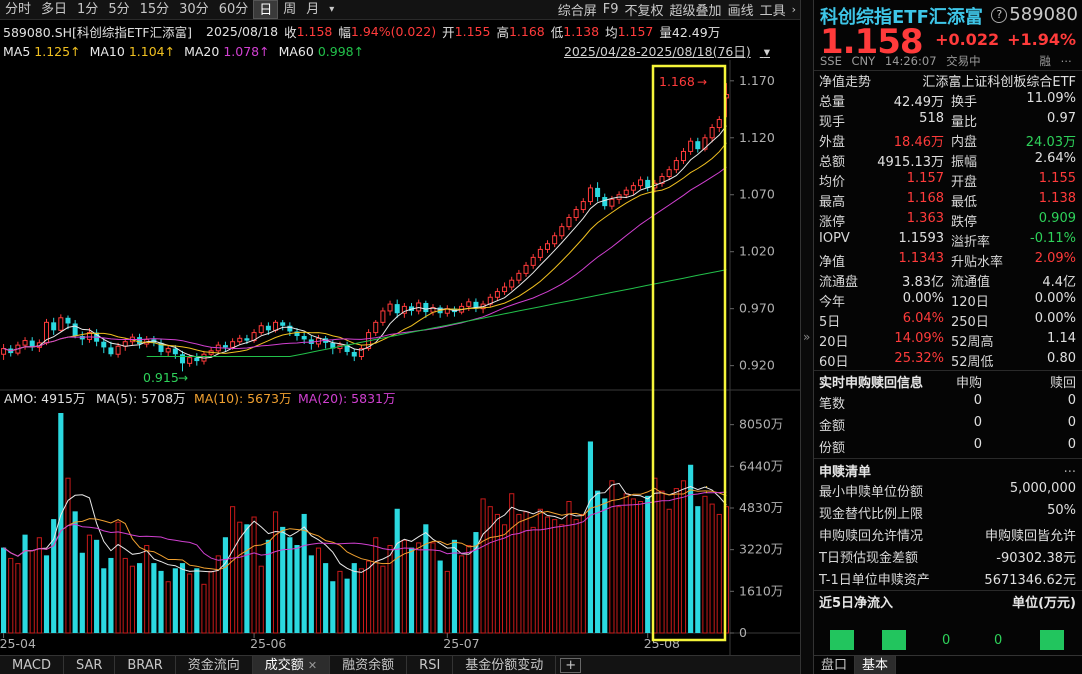 The image size is (1082, 674). What do you see at coordinates (32, 665) in the screenshot?
I see `tab-macd: MACD` at bounding box center [32, 665].